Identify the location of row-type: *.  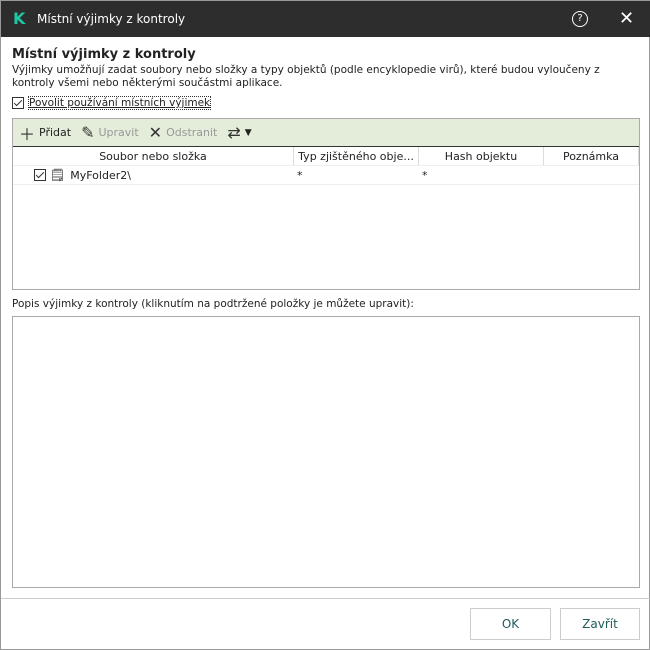
(300, 175).